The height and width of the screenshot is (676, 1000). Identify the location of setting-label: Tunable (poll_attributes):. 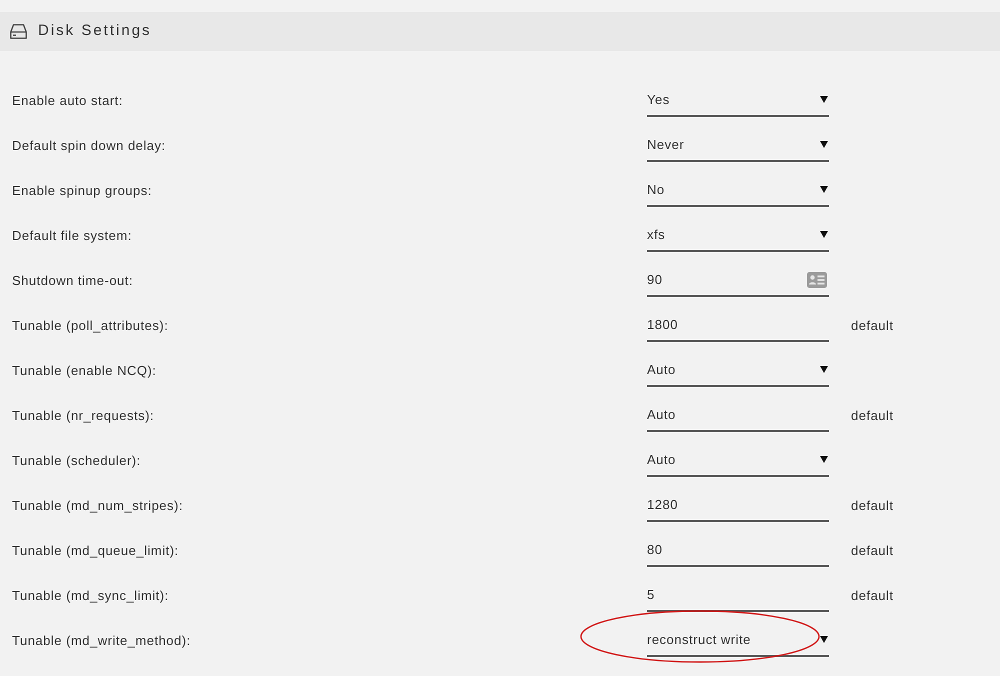
(90, 325).